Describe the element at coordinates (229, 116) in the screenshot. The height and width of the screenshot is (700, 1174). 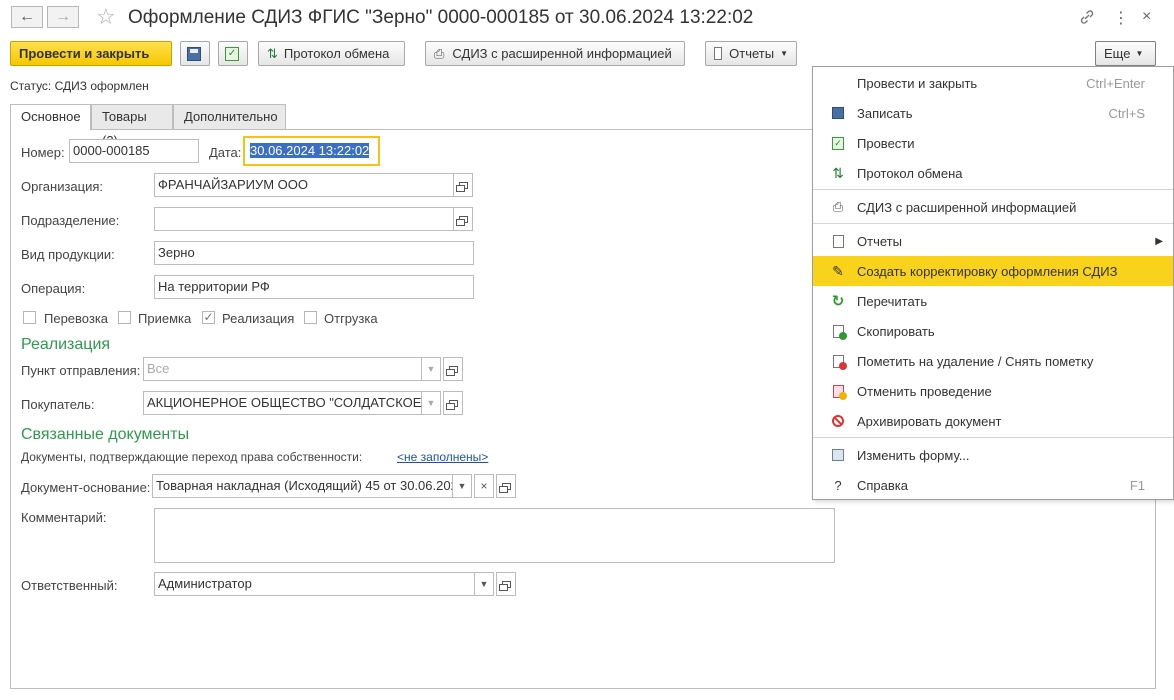
I see `tab-additional: Дополнительно` at that location.